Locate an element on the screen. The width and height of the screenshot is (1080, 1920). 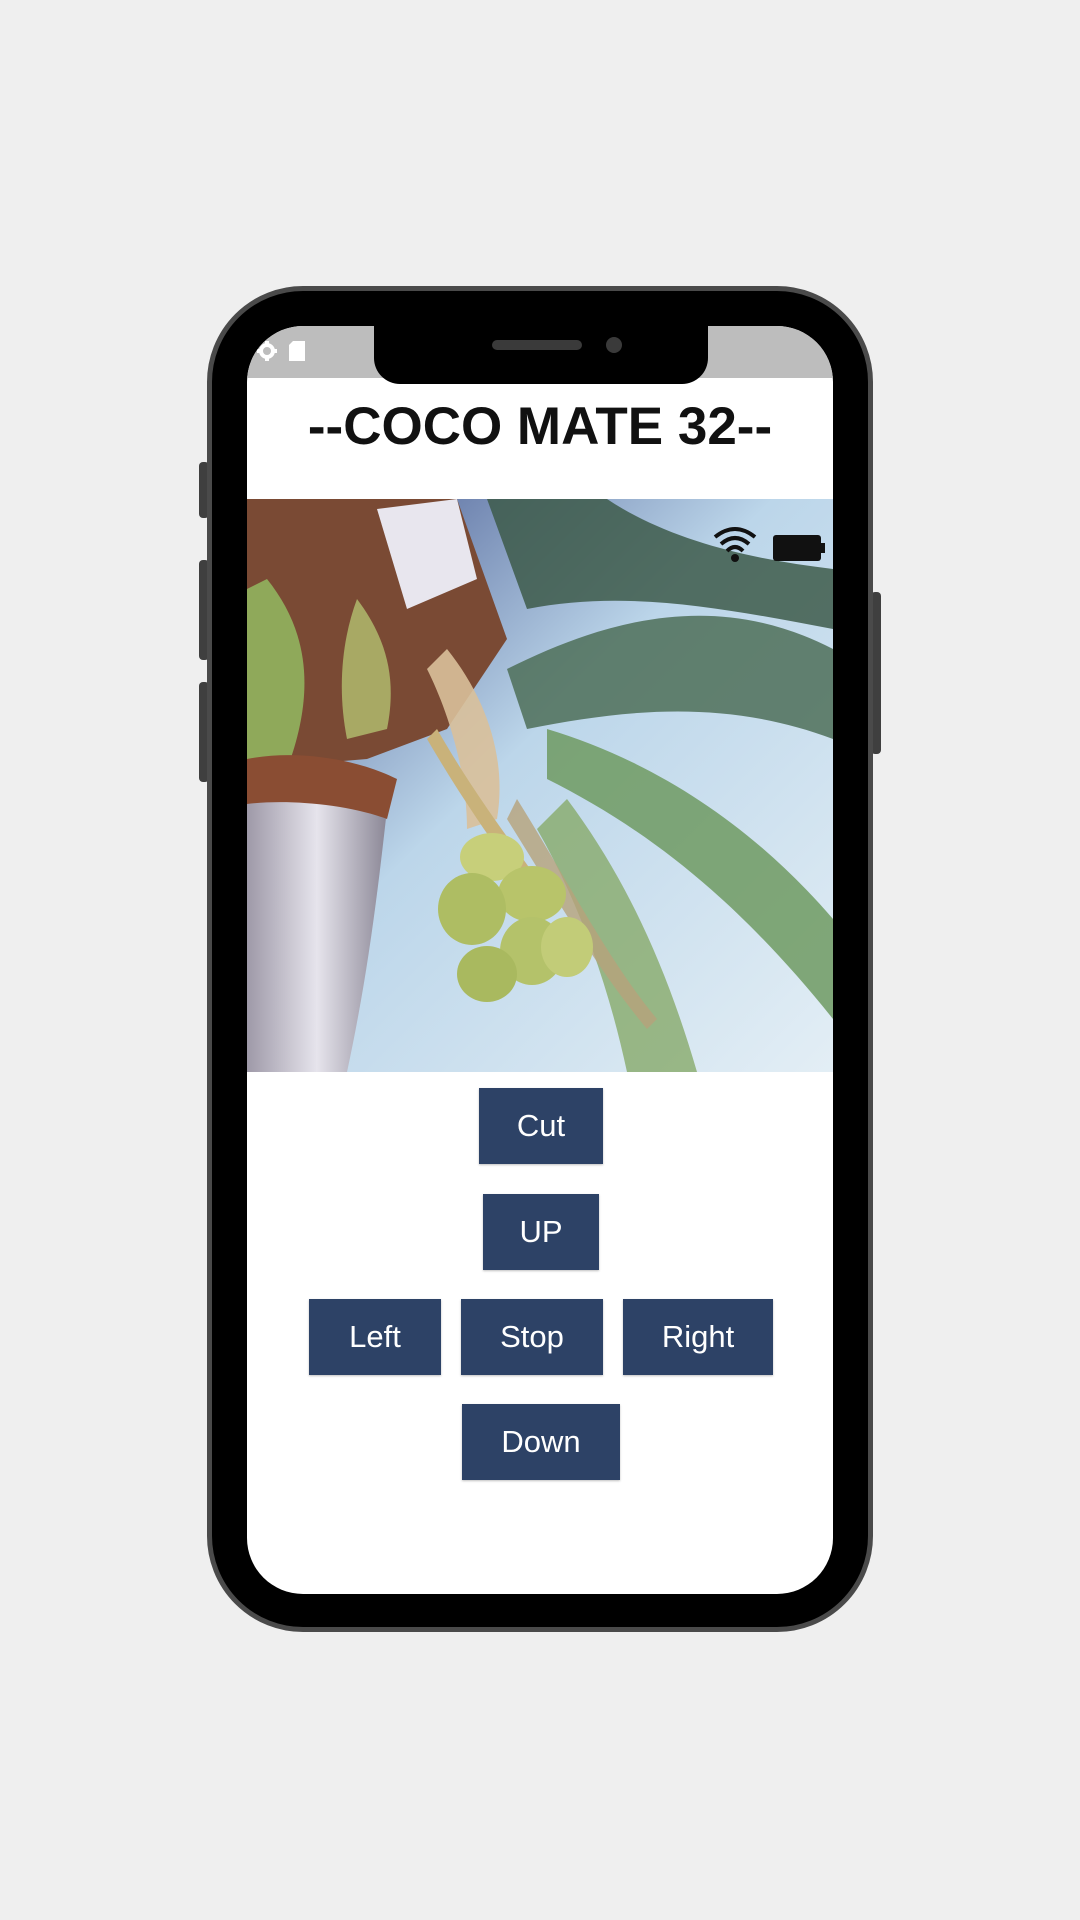
up-button: UP is located at coordinates (541, 1232).